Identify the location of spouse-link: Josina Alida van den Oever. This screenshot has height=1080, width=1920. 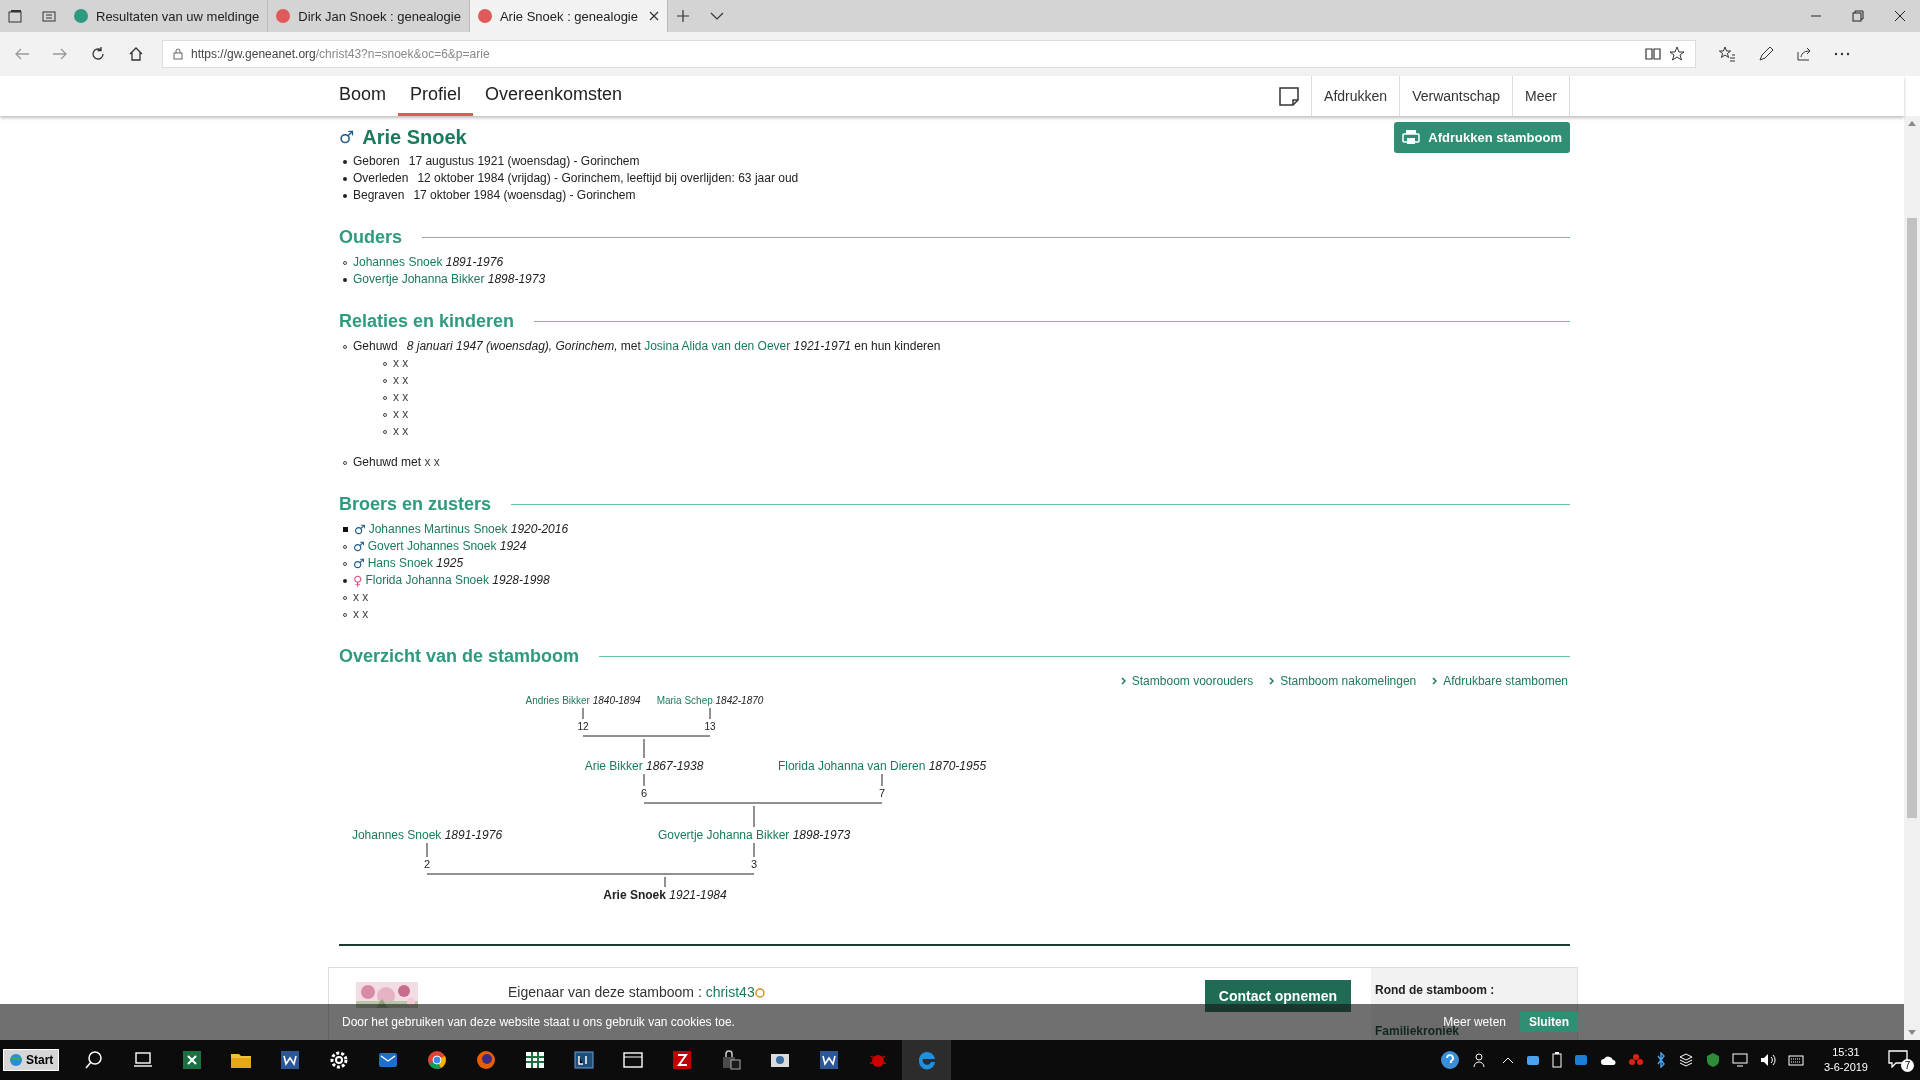
(717, 346).